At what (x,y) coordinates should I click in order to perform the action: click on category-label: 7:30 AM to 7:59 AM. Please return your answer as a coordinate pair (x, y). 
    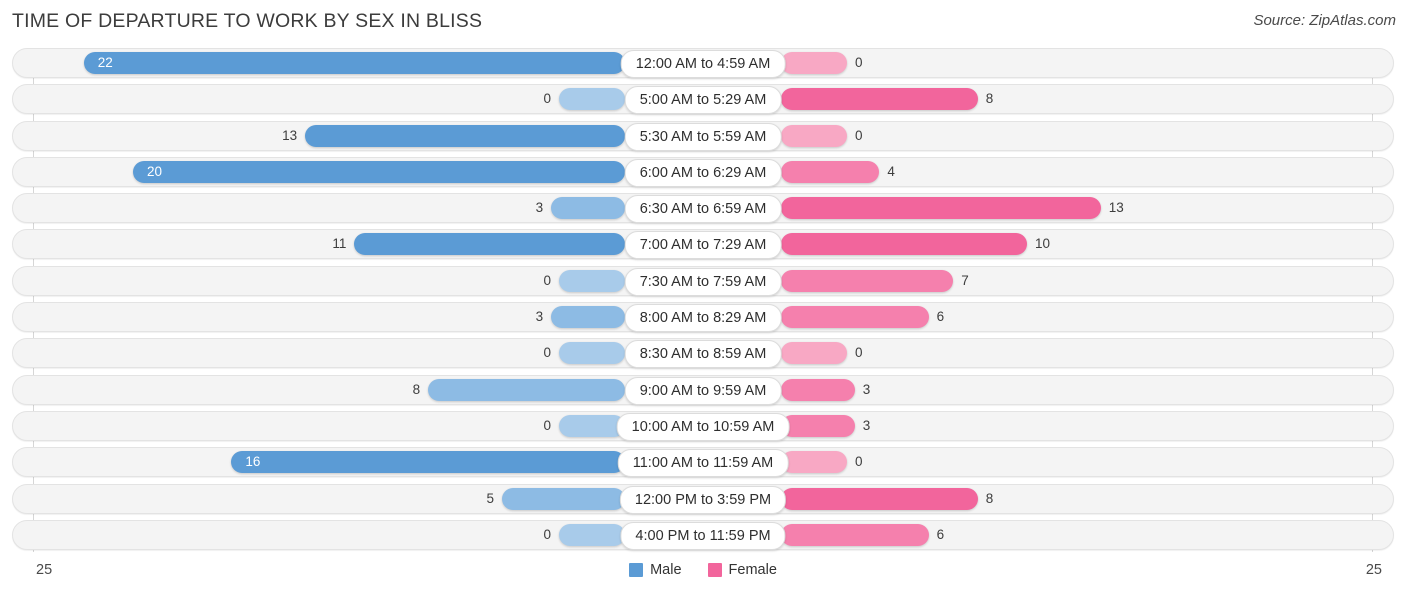
    Looking at the image, I should click on (703, 281).